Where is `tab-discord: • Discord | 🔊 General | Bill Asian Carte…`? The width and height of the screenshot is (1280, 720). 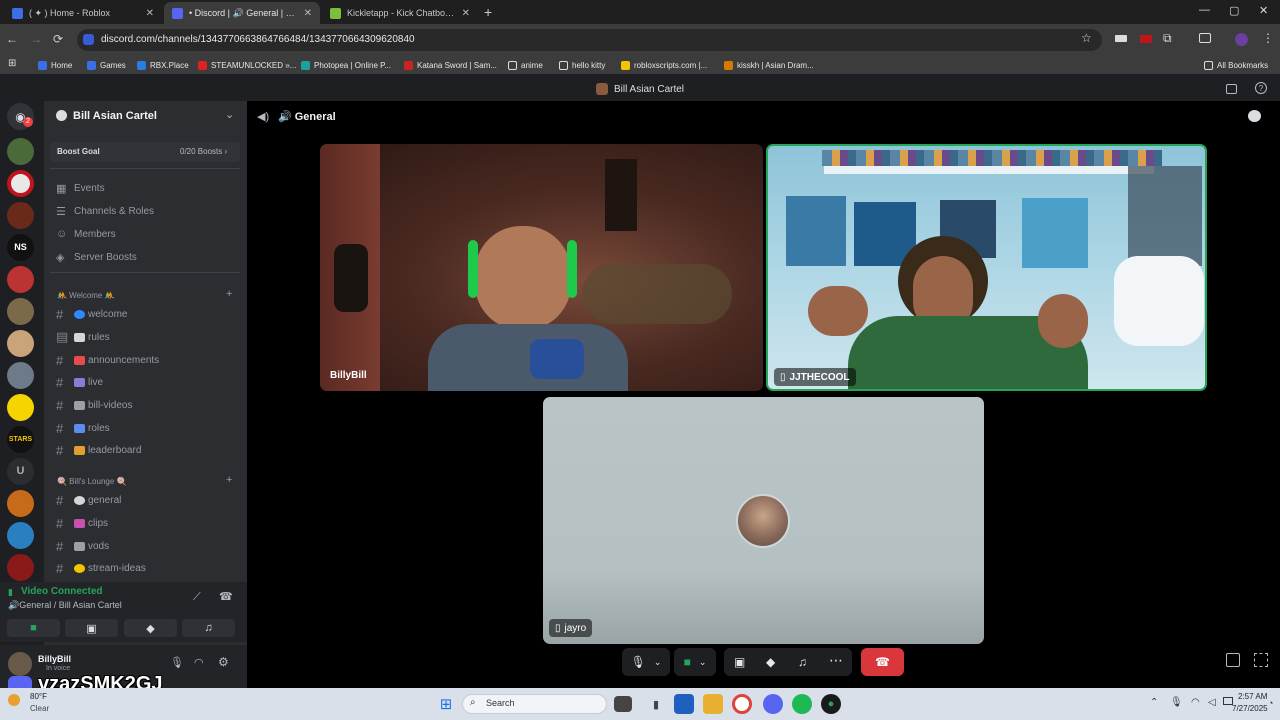
tab-discord: • Discord | 🔊 General | Bill Asian Carte… is located at coordinates (242, 13).